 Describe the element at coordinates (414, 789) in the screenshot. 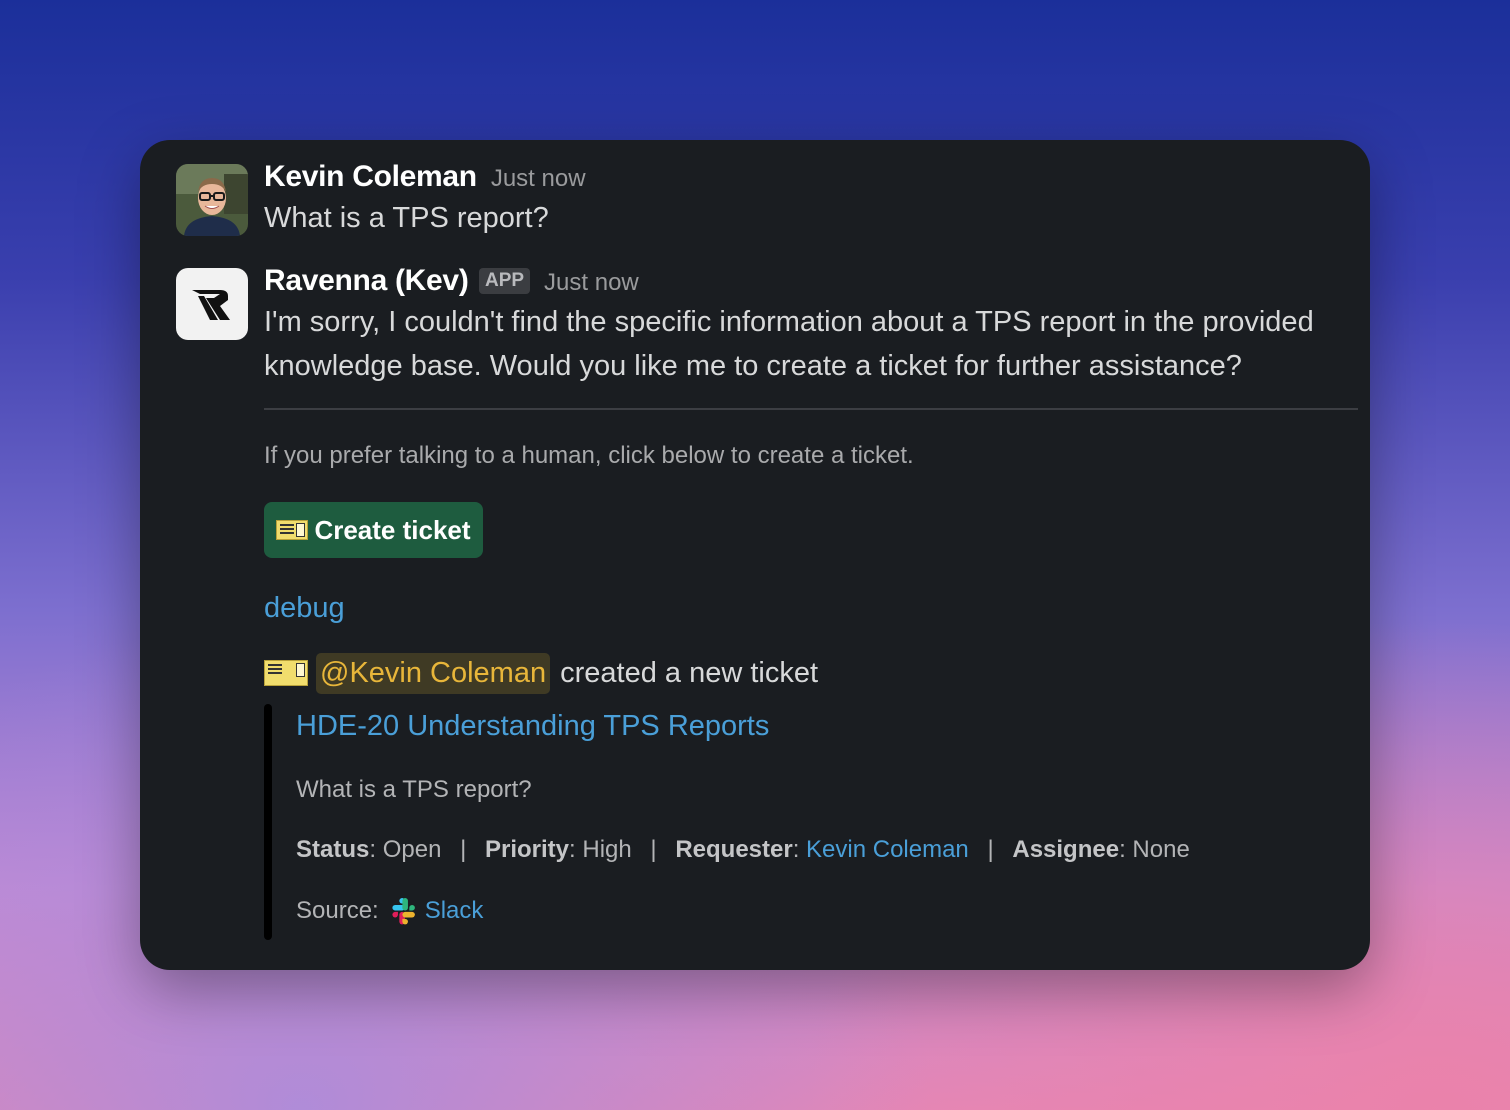

I see `ticket-description: What is a TPS report?` at that location.